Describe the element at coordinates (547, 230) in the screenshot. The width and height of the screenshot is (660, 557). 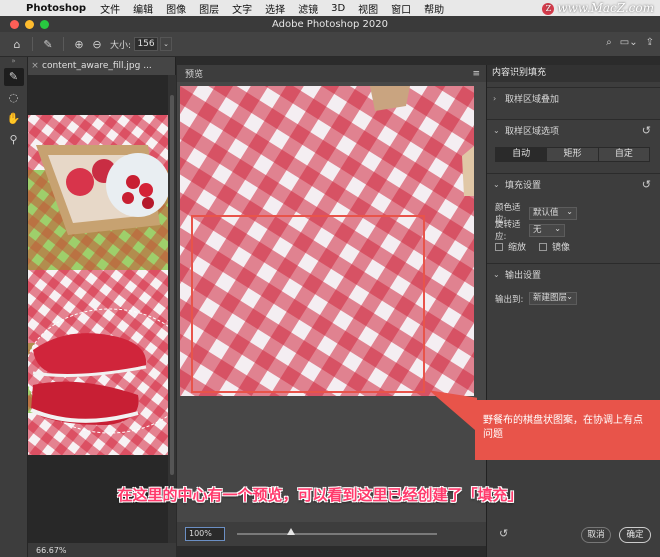
I see `rotate-adapt-select: 无` at that location.